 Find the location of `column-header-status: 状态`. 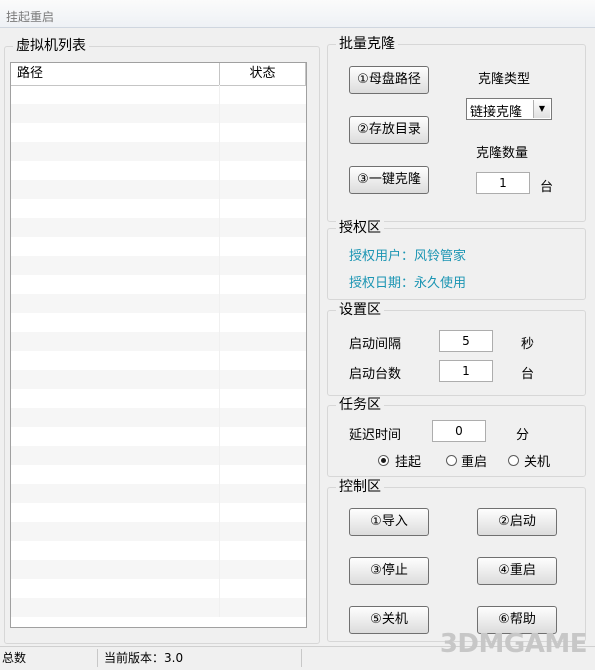

column-header-status: 状态 is located at coordinates (263, 74).